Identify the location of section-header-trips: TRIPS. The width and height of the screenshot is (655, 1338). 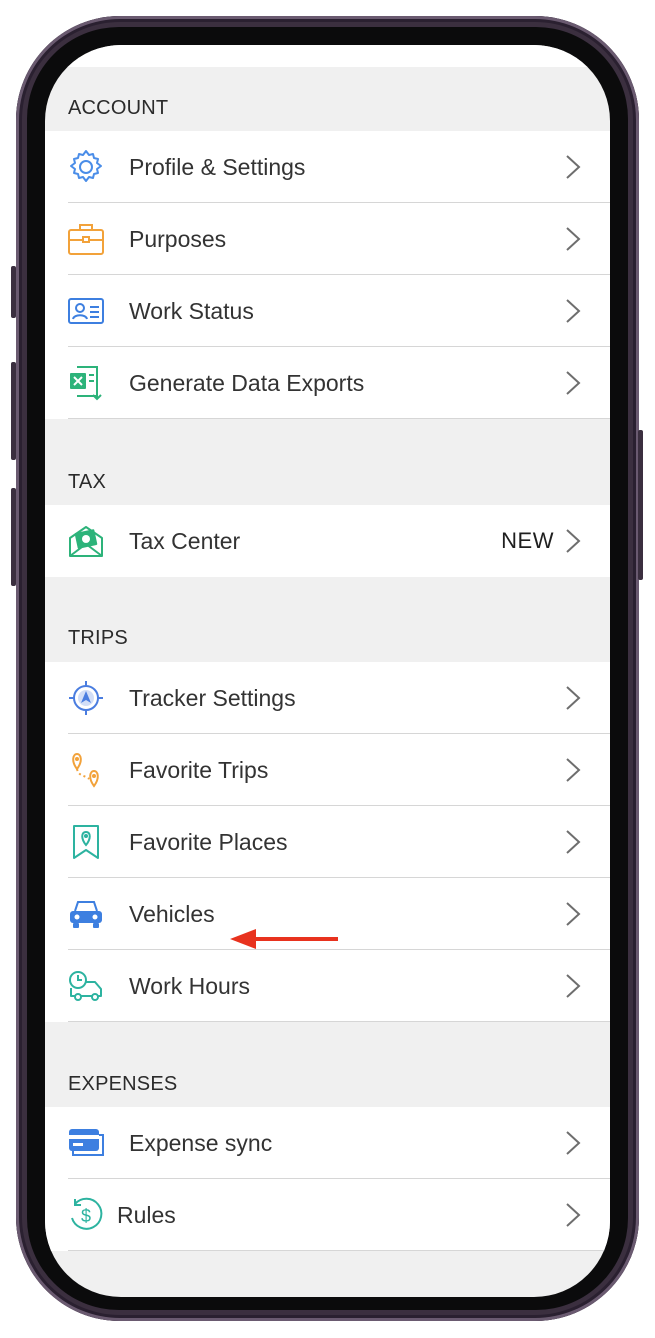
(98, 638).